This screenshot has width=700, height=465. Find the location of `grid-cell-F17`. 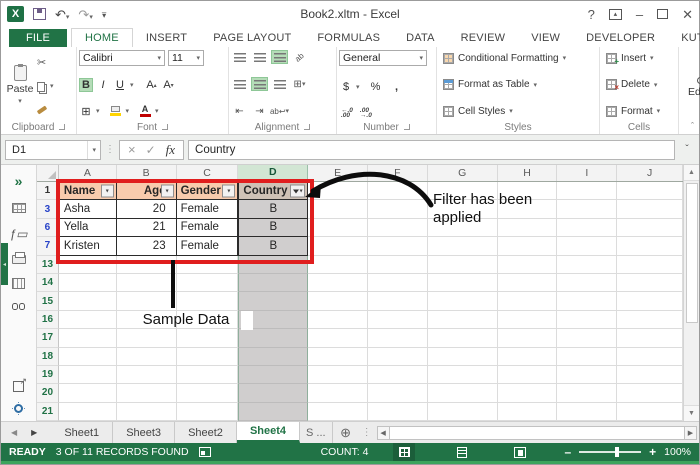

grid-cell-F17 is located at coordinates (397, 338).